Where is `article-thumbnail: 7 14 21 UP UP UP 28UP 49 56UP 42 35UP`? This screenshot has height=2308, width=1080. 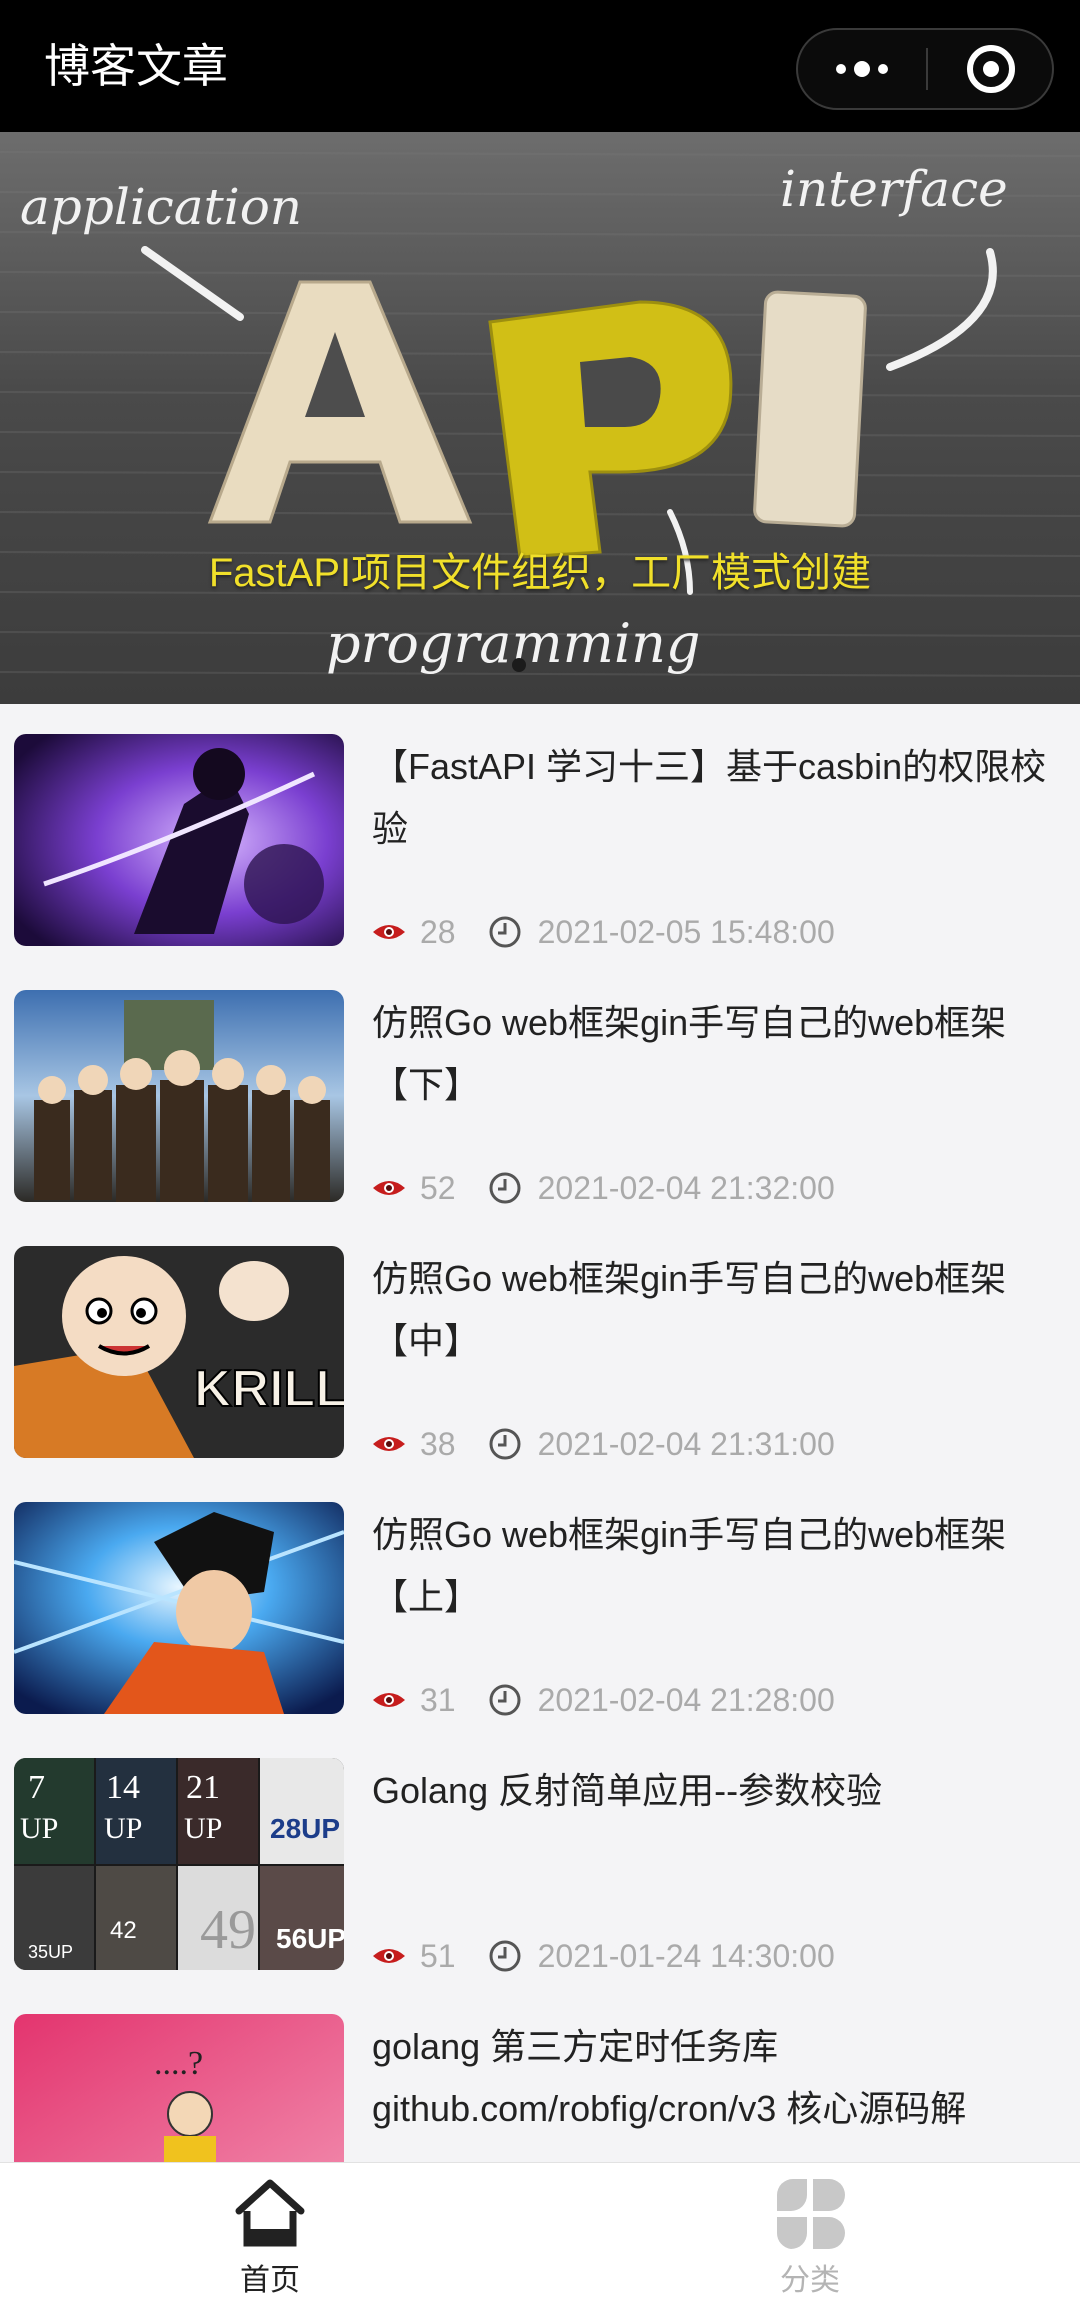 article-thumbnail: 7 14 21 UP UP UP 28UP 49 56UP 42 35UP is located at coordinates (179, 1864).